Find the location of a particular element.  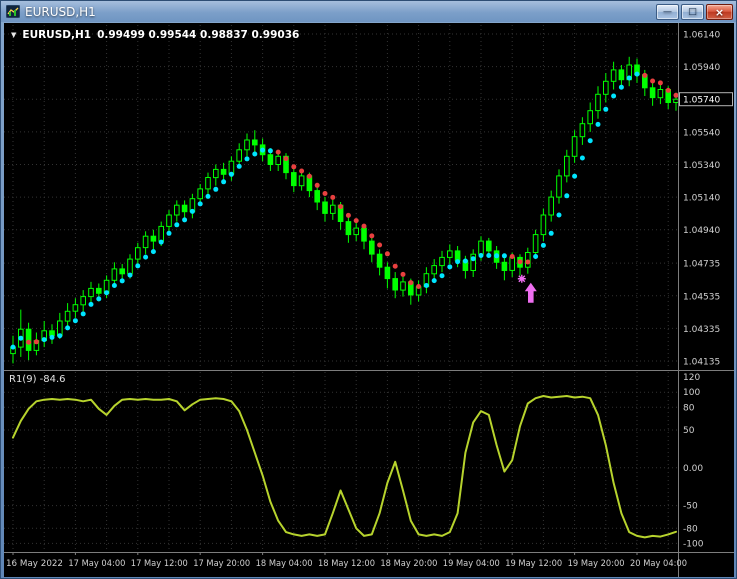

chart-app-icon is located at coordinates (13, 11).